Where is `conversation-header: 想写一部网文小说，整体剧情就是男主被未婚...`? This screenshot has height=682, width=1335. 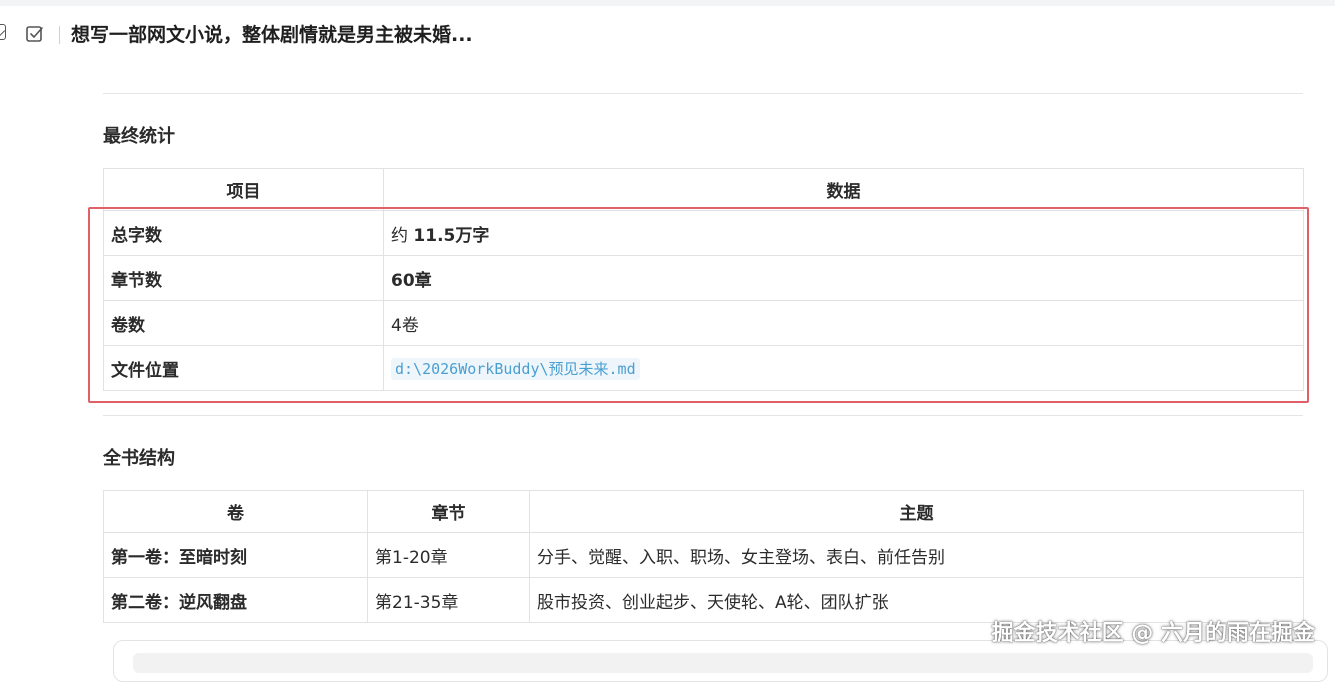 conversation-header: 想写一部网文小说，整体剧情就是男主被未婚... is located at coordinates (667, 34).